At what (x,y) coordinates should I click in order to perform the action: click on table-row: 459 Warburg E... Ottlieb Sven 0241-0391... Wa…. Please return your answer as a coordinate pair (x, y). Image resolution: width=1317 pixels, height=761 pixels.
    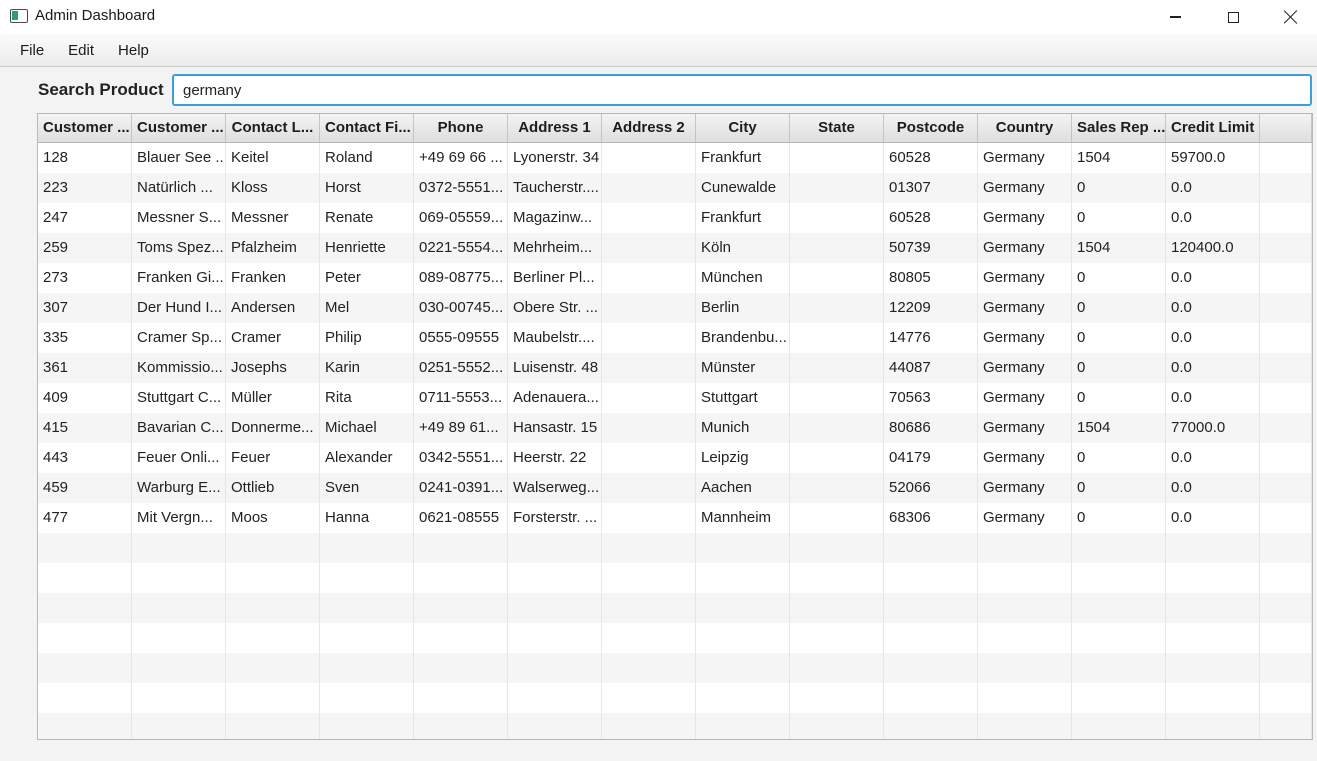
    Looking at the image, I should click on (675, 488).